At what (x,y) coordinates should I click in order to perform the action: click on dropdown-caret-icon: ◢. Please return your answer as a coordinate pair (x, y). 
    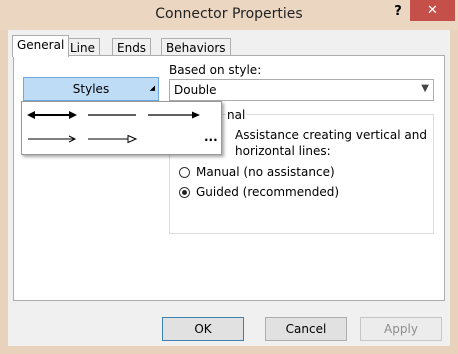
    Looking at the image, I should click on (152, 88).